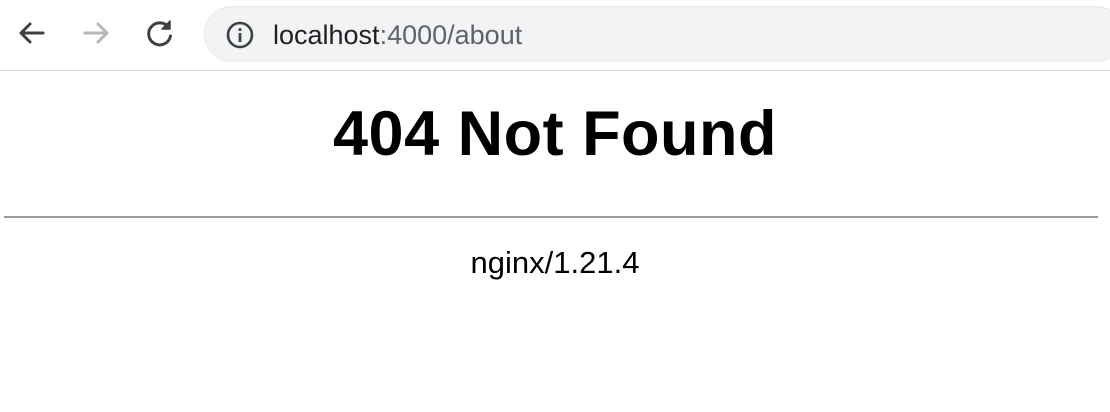  Describe the element at coordinates (240, 35) in the screenshot. I see `info-icon` at that location.